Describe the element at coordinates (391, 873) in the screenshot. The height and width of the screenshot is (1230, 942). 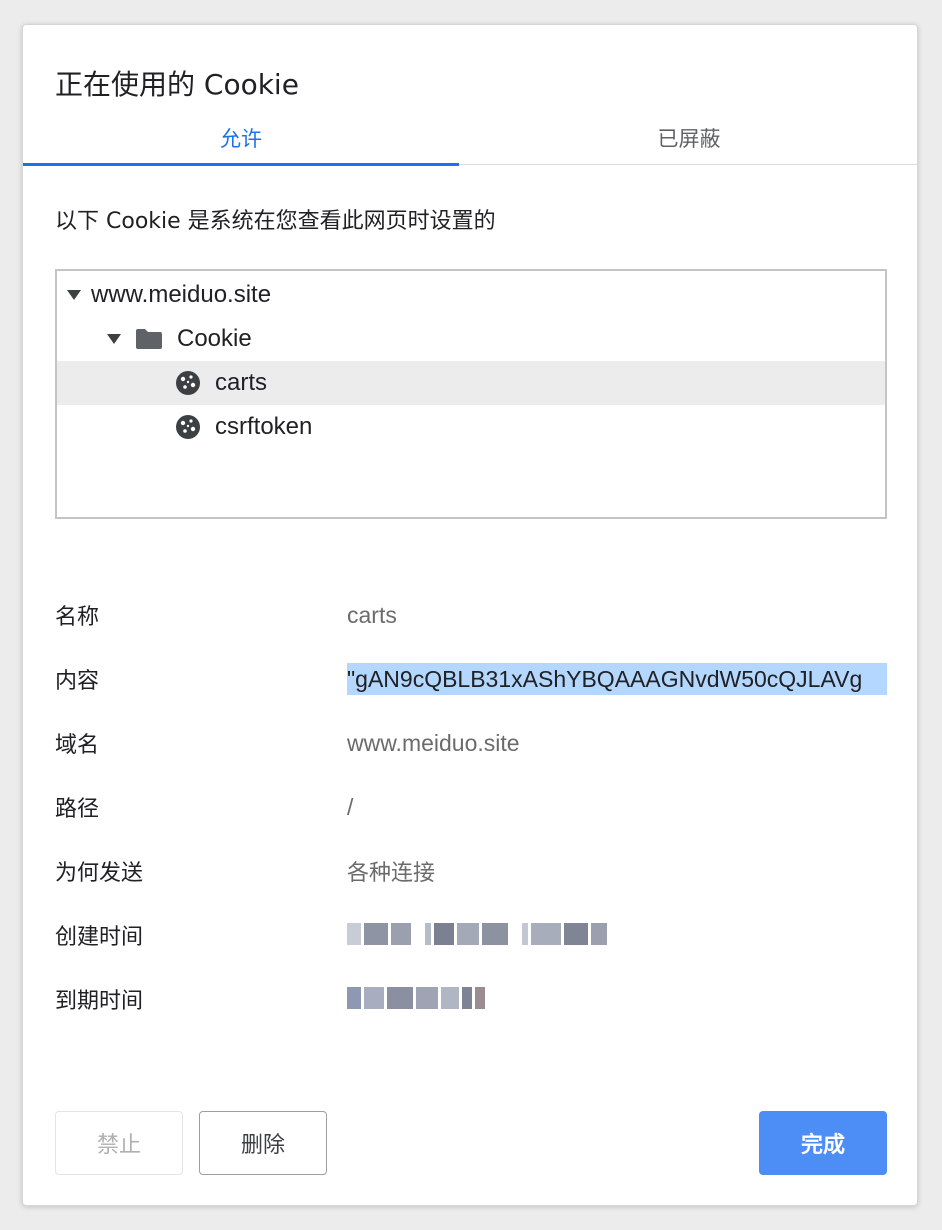
I see `detail-value-send-for: 各种连接` at that location.